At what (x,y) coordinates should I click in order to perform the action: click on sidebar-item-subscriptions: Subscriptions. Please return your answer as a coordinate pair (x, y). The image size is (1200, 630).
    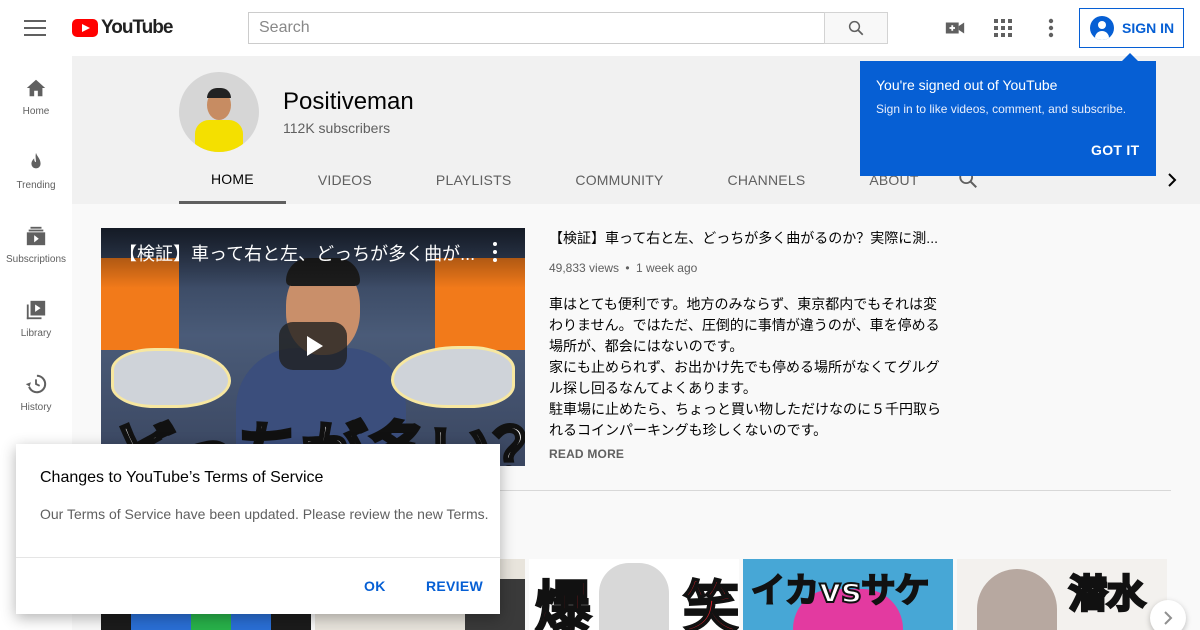
    Looking at the image, I should click on (36, 241).